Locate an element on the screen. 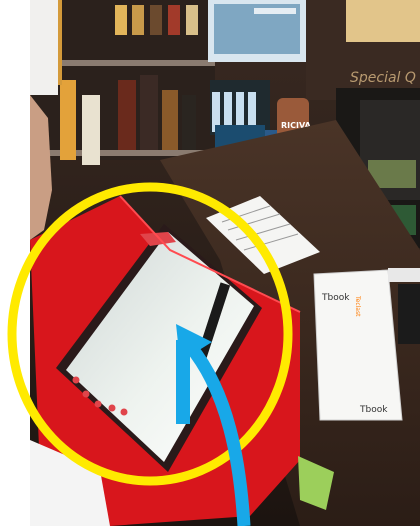  phone is located at coordinates (409, 314).